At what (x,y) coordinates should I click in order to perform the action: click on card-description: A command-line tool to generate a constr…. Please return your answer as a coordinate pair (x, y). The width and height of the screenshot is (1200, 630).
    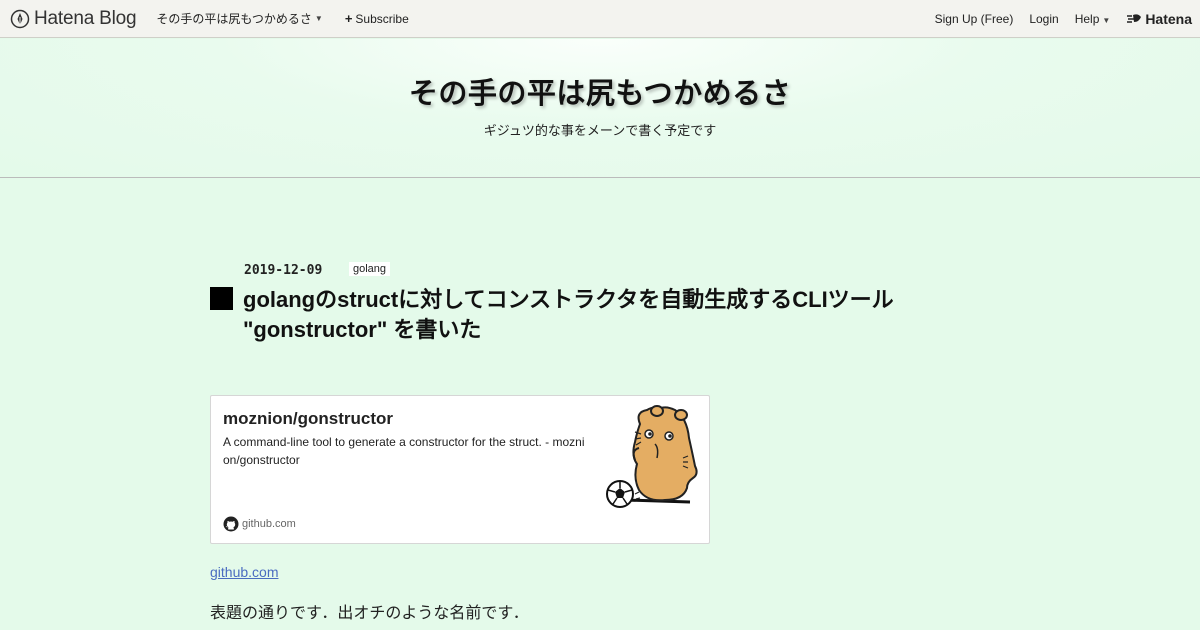
    Looking at the image, I should click on (404, 451).